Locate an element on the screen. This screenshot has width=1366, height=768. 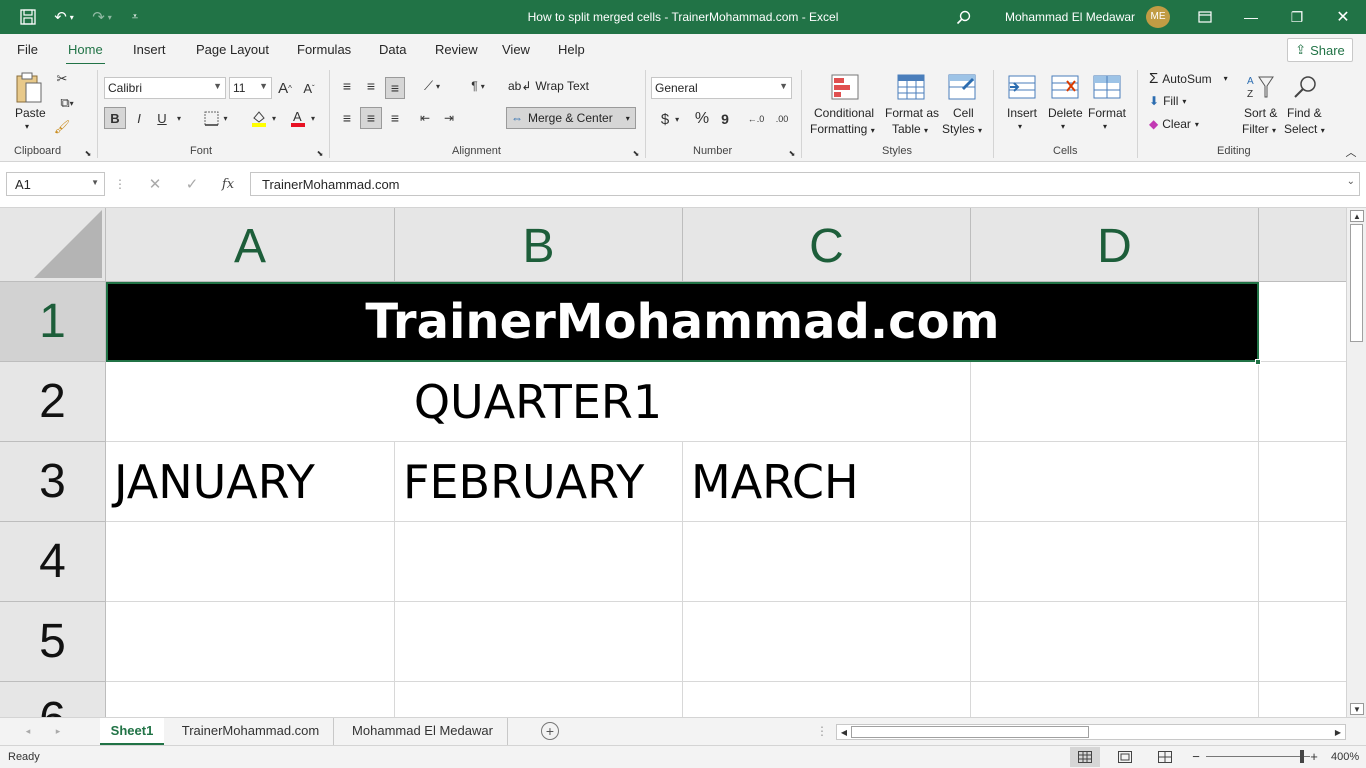
ribbon-display-options-icon is located at coordinates (1205, 17).